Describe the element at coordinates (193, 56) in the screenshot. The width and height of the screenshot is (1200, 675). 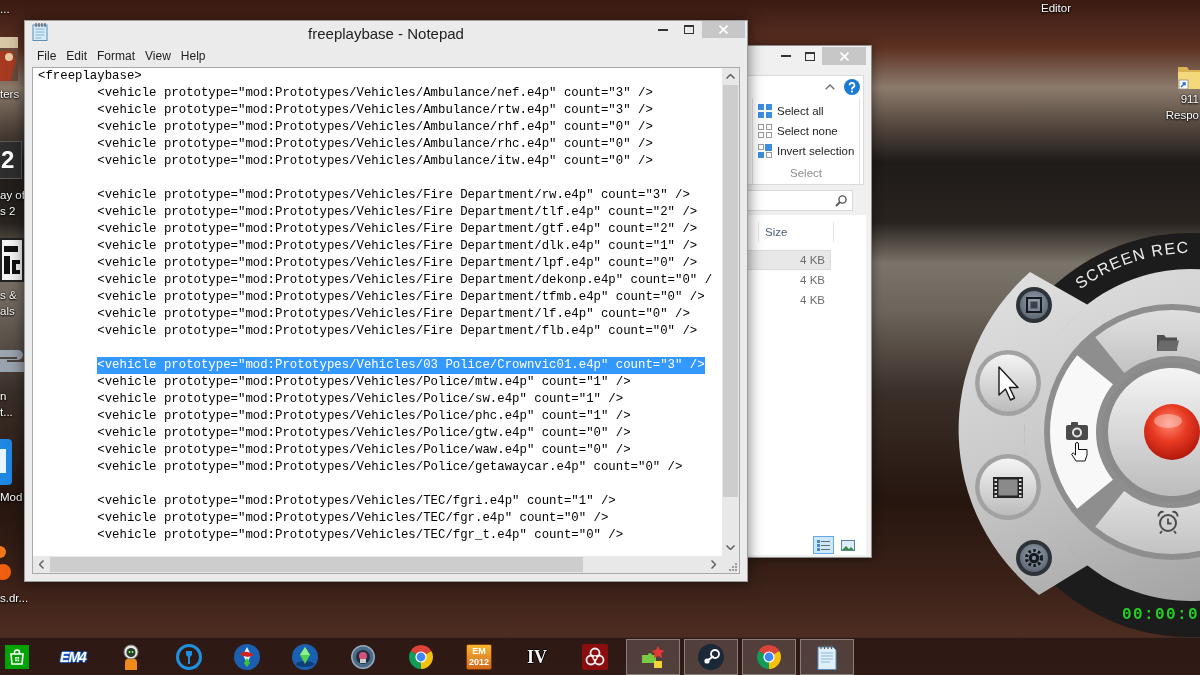
I see `menu-item: Help` at that location.